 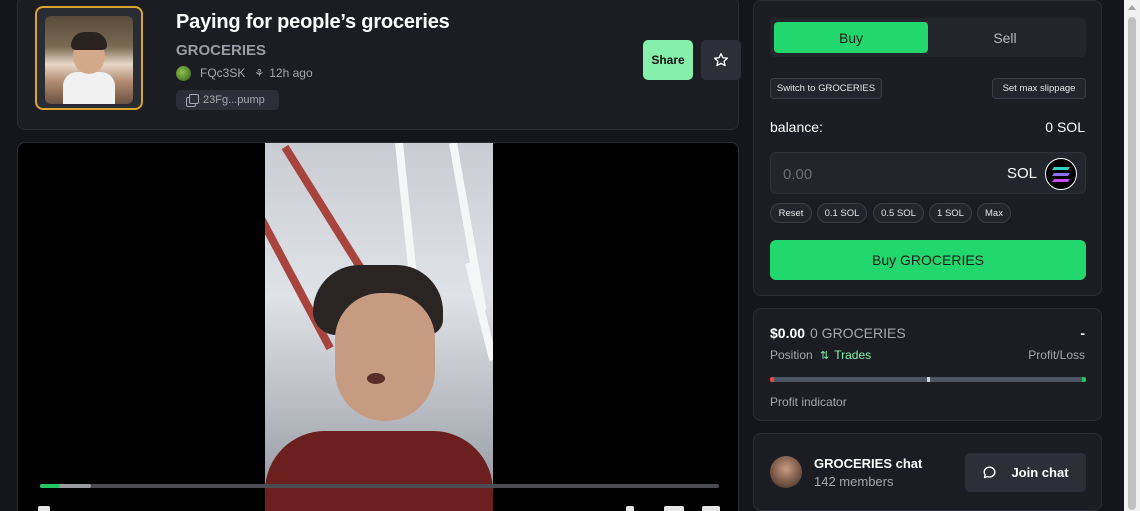 What do you see at coordinates (1061, 174) in the screenshot?
I see `solana-icon` at bounding box center [1061, 174].